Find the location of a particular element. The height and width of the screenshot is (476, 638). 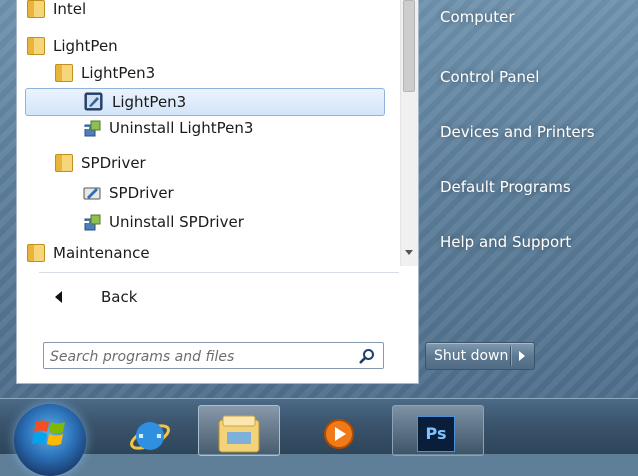

program-folder-maintenance: Maintenance is located at coordinates (207, 253).